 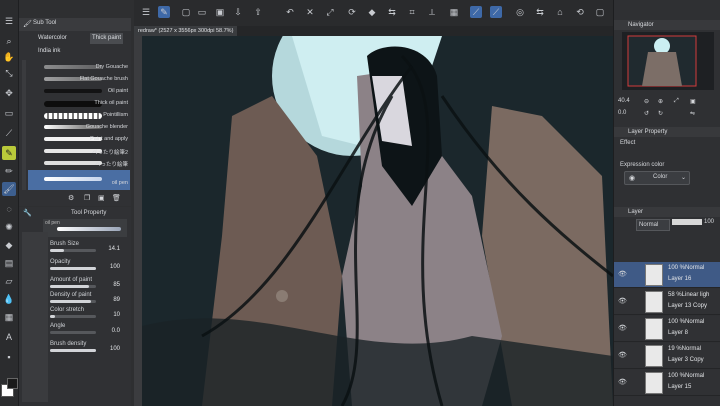 I want to click on flip-horizontal-icon: ⇋, so click(x=692, y=113).